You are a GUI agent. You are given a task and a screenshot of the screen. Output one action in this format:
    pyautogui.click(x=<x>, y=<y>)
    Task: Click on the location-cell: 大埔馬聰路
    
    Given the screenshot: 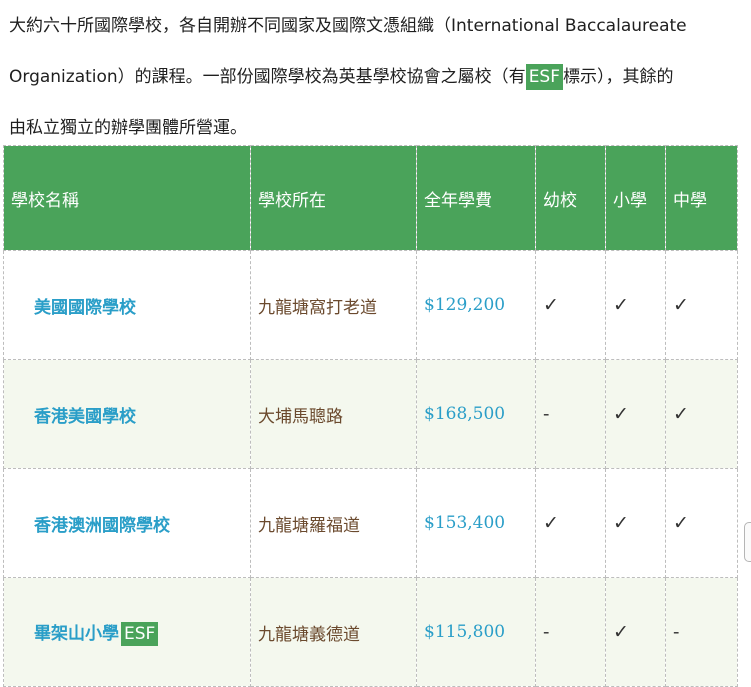 What is the action you would take?
    pyautogui.click(x=333, y=414)
    